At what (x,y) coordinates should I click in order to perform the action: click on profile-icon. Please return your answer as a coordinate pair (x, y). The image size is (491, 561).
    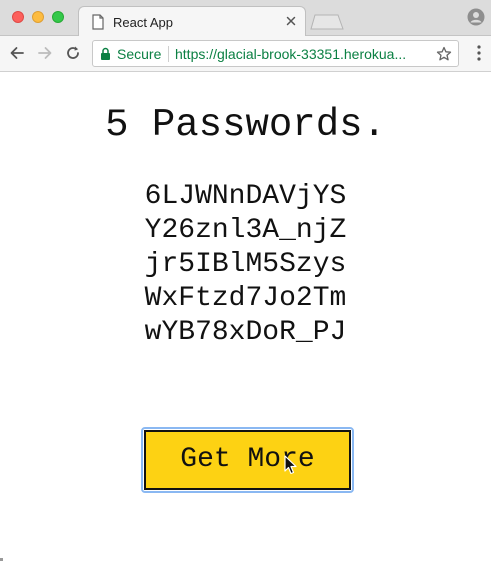
    Looking at the image, I should click on (476, 17).